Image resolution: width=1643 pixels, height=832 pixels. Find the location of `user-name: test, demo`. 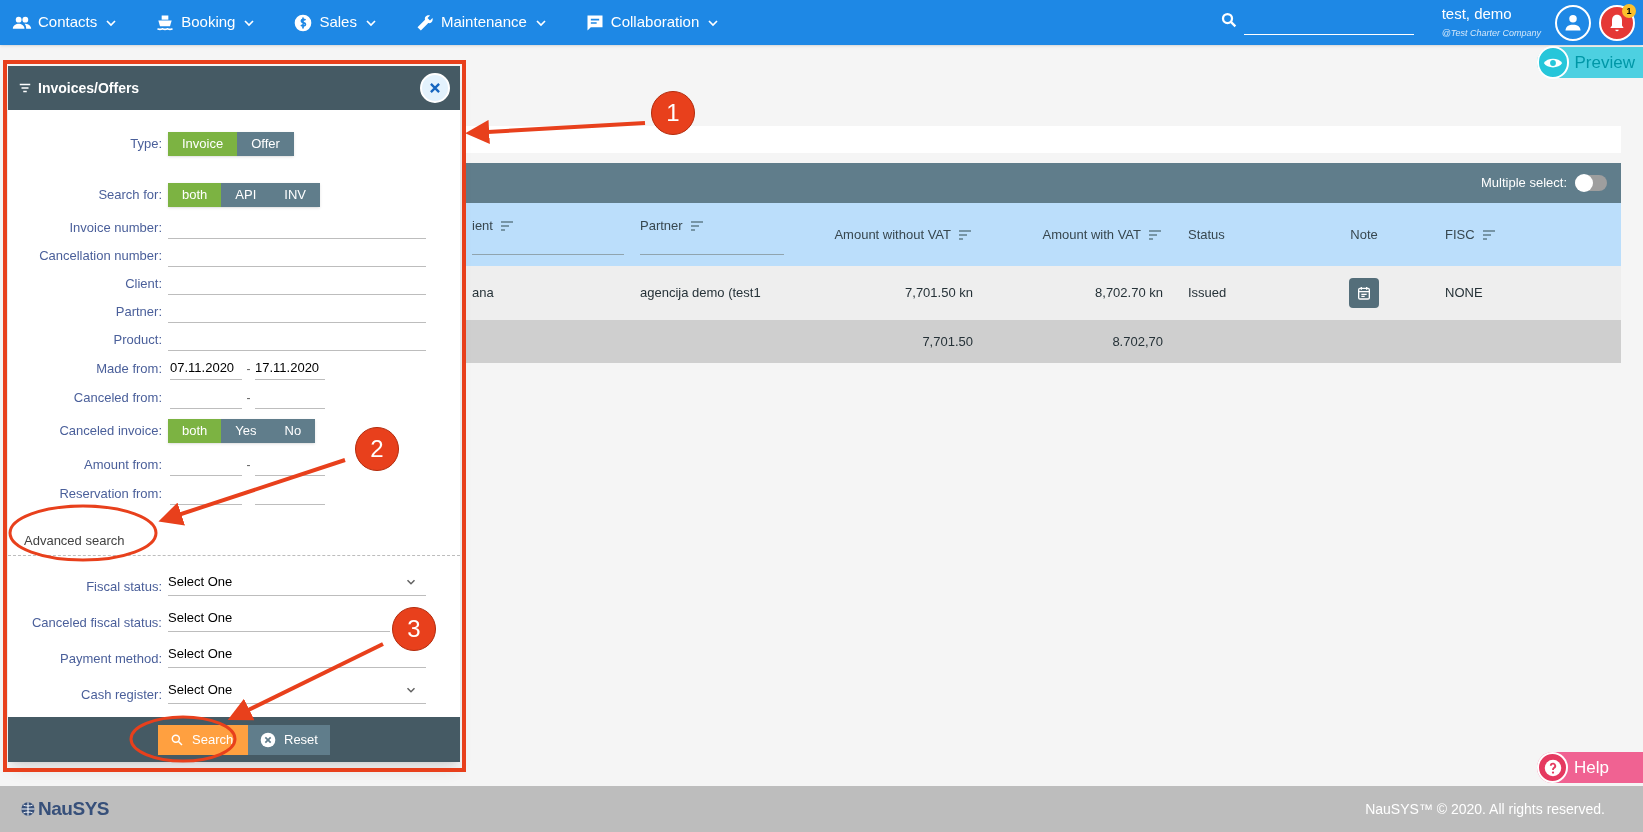

user-name: test, demo is located at coordinates (1477, 13).